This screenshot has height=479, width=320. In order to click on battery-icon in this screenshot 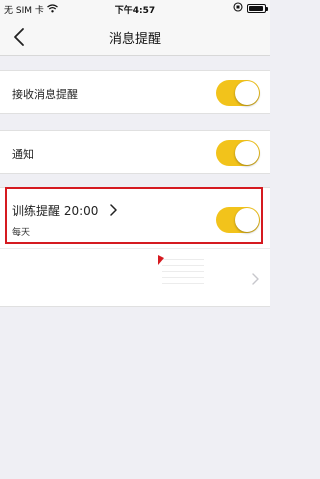, I will do `click(257, 8)`.